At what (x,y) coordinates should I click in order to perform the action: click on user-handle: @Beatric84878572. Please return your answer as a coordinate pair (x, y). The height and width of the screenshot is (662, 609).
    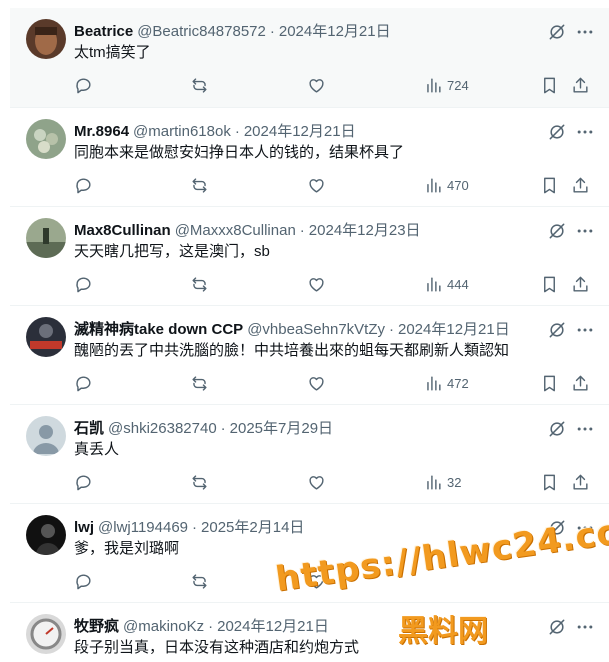
    Looking at the image, I should click on (201, 31).